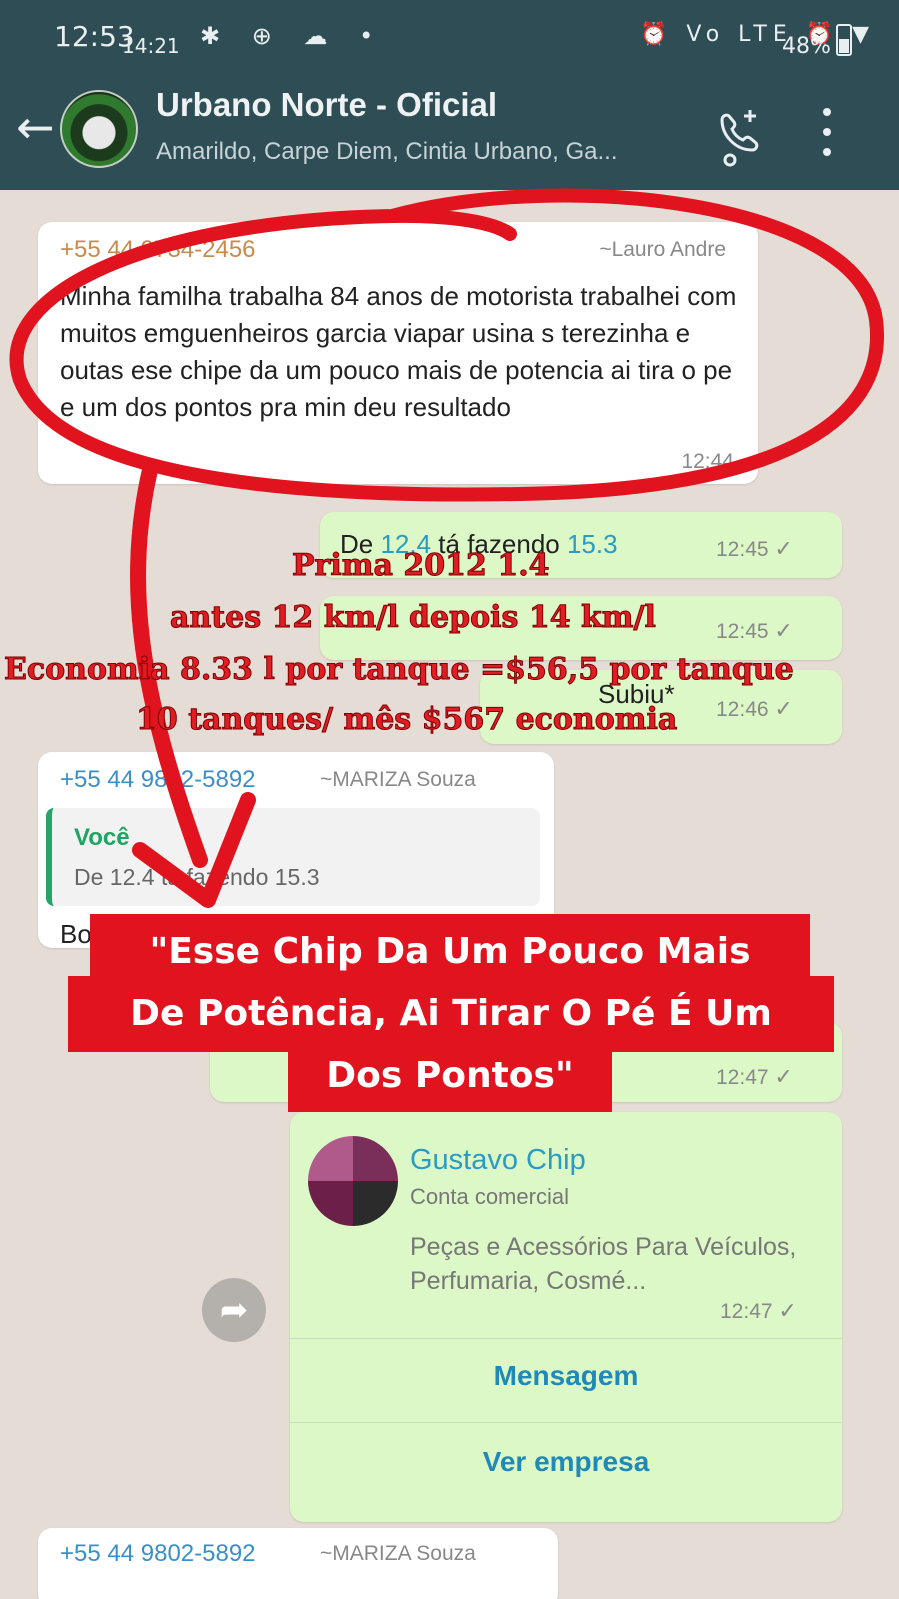  What do you see at coordinates (35, 127) in the screenshot?
I see `back-arrow-icon: ←` at bounding box center [35, 127].